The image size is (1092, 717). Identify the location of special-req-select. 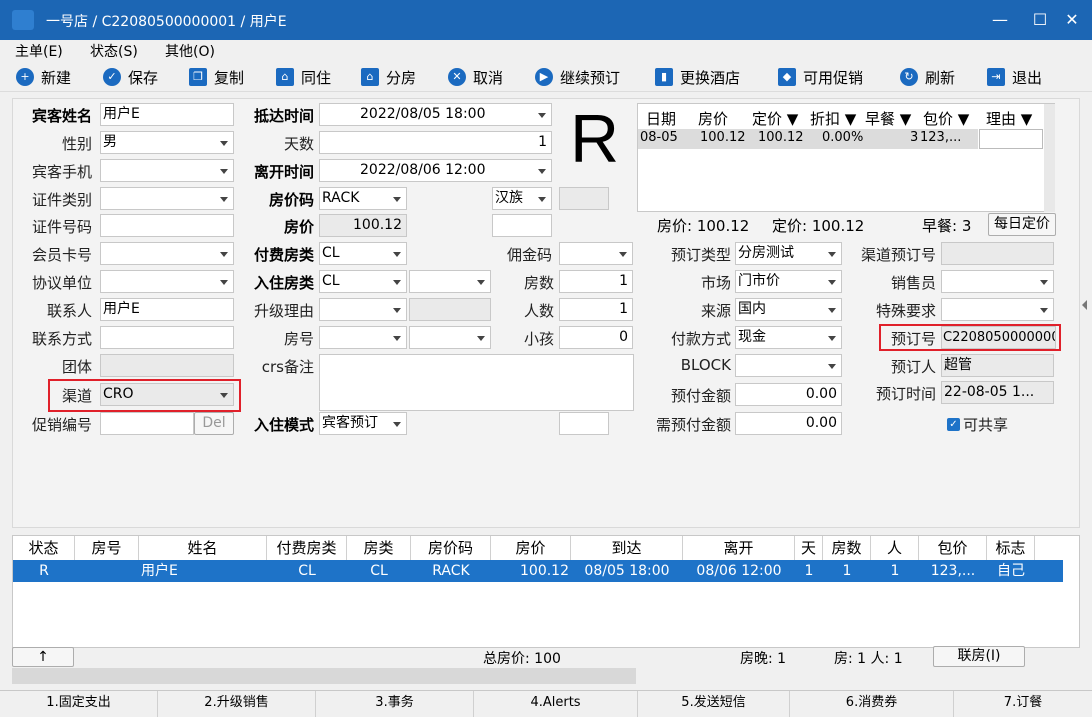
(997, 309).